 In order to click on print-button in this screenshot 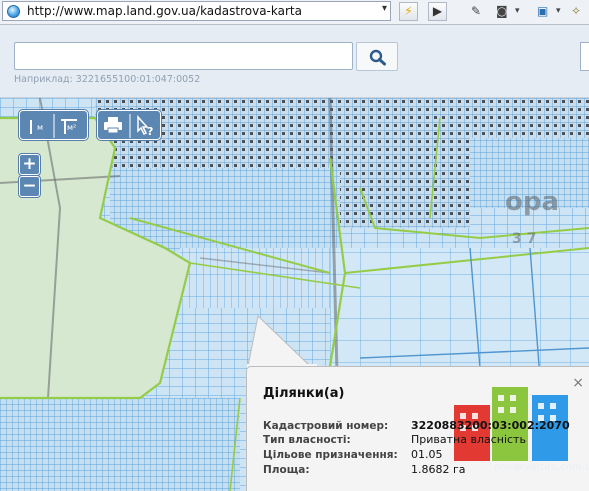, I will do `click(113, 125)`.